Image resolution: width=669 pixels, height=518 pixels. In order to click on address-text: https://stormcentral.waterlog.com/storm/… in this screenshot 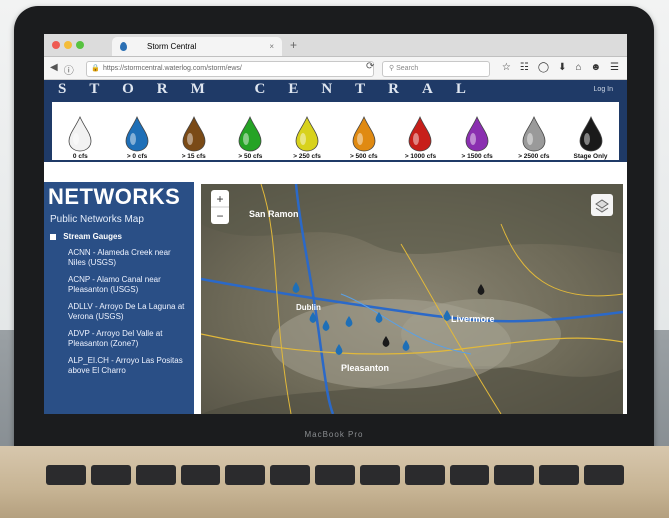, I will do `click(172, 68)`.